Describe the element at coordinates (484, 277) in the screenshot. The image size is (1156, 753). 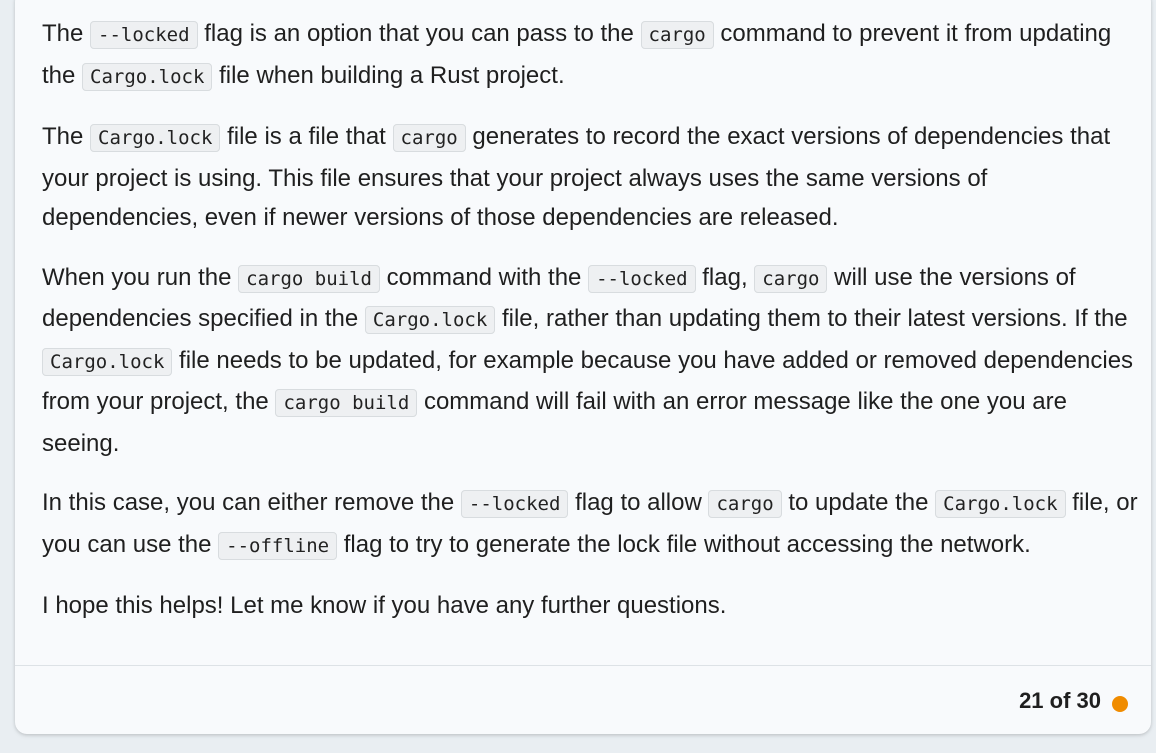
I see `text: command with the` at that location.